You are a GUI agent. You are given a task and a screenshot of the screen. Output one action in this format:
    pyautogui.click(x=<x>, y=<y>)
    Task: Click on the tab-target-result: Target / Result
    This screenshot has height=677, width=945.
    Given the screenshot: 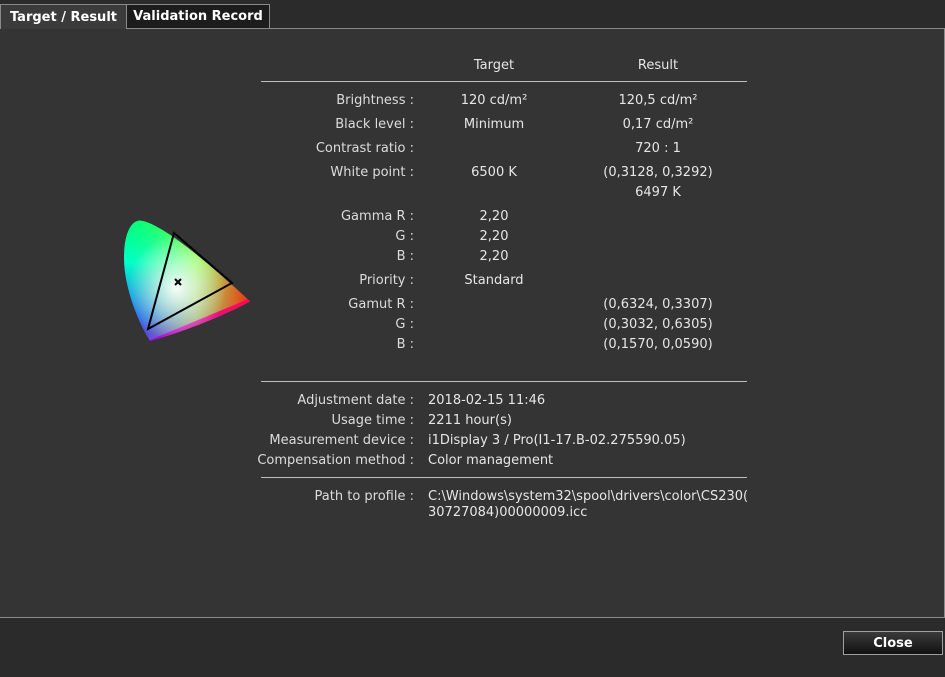 What is the action you would take?
    pyautogui.click(x=63, y=16)
    